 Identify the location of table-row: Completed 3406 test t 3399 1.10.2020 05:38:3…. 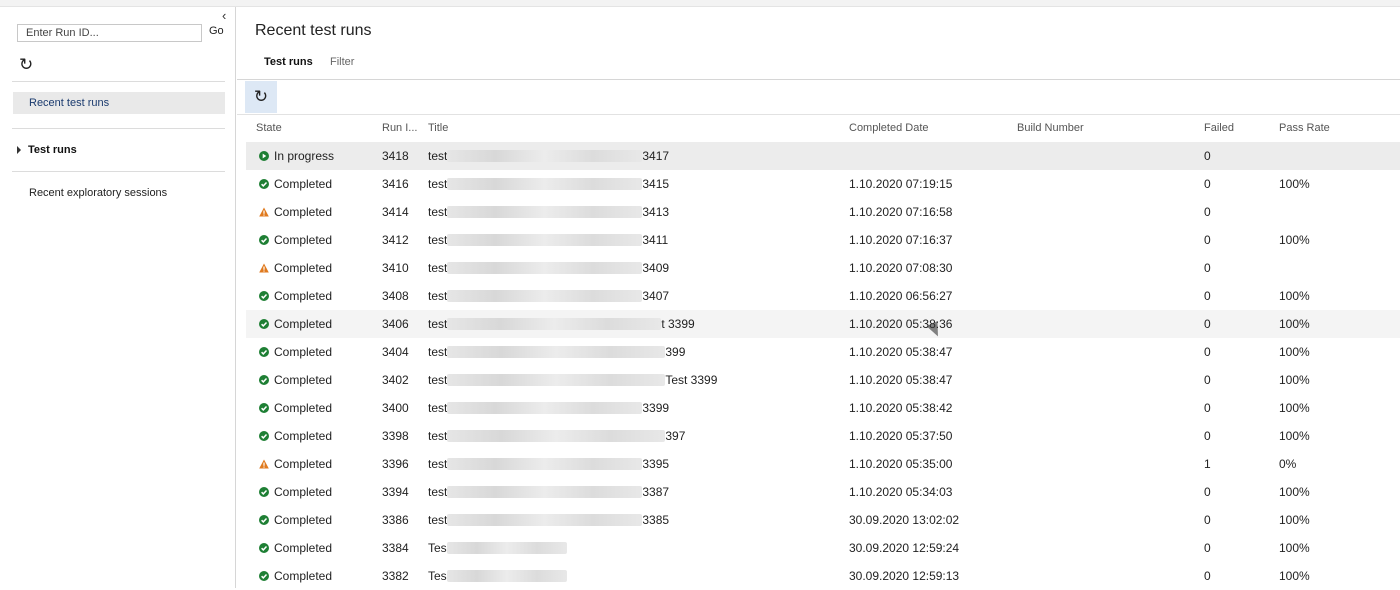
(823, 324).